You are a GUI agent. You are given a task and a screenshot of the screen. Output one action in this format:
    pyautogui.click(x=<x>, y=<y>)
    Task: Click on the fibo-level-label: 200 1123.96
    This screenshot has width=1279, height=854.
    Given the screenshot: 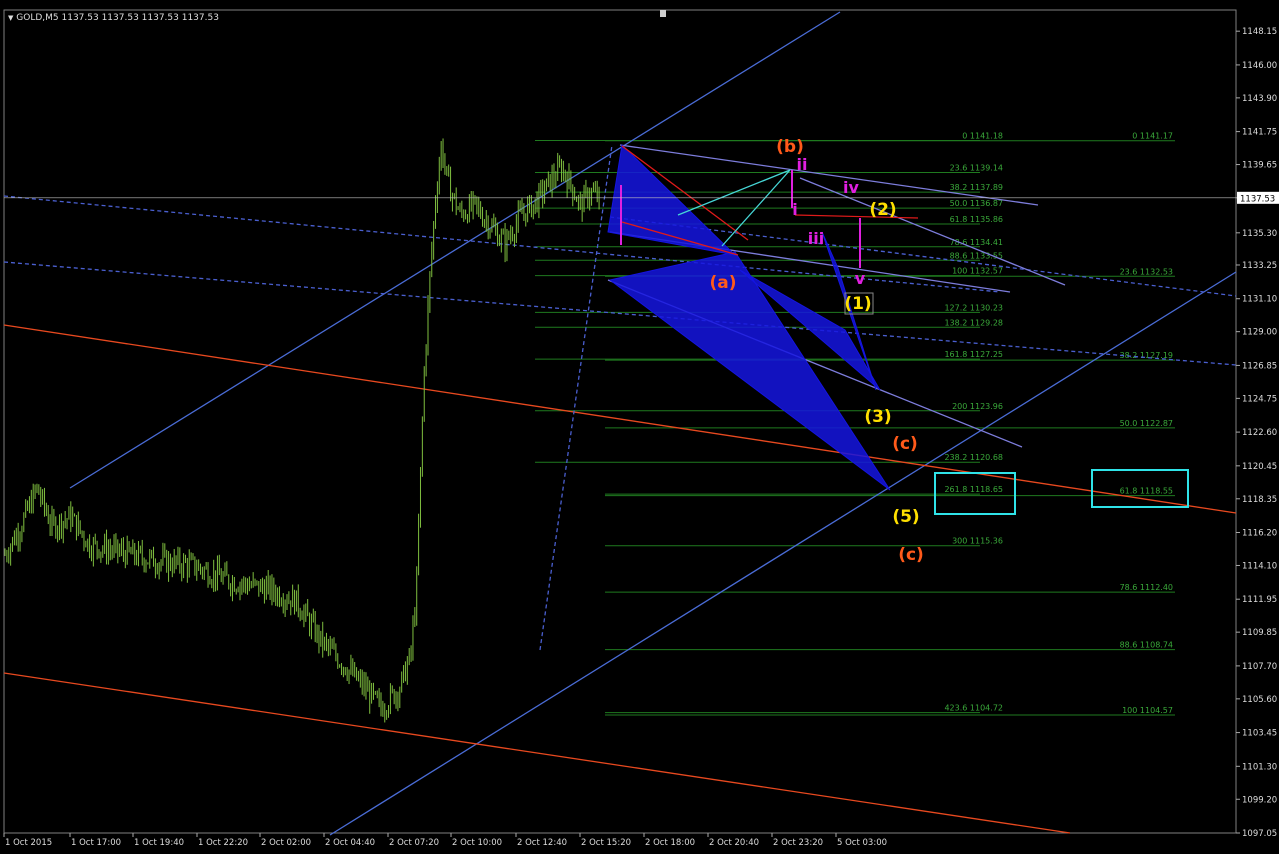 What is the action you would take?
    pyautogui.click(x=977, y=406)
    